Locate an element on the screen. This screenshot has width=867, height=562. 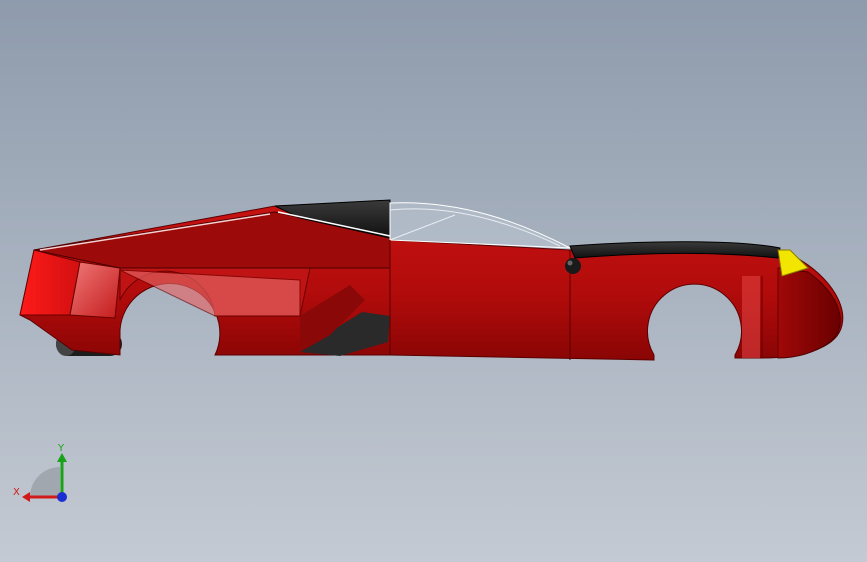
rear-panel is located at coordinates (50, 282).